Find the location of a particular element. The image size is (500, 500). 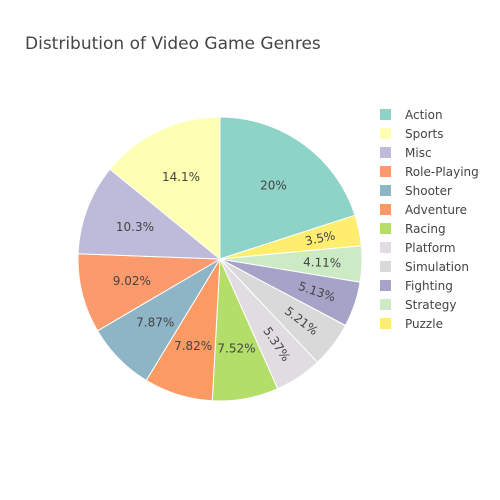

pie-label-sports: 14.1% is located at coordinates (181, 177).